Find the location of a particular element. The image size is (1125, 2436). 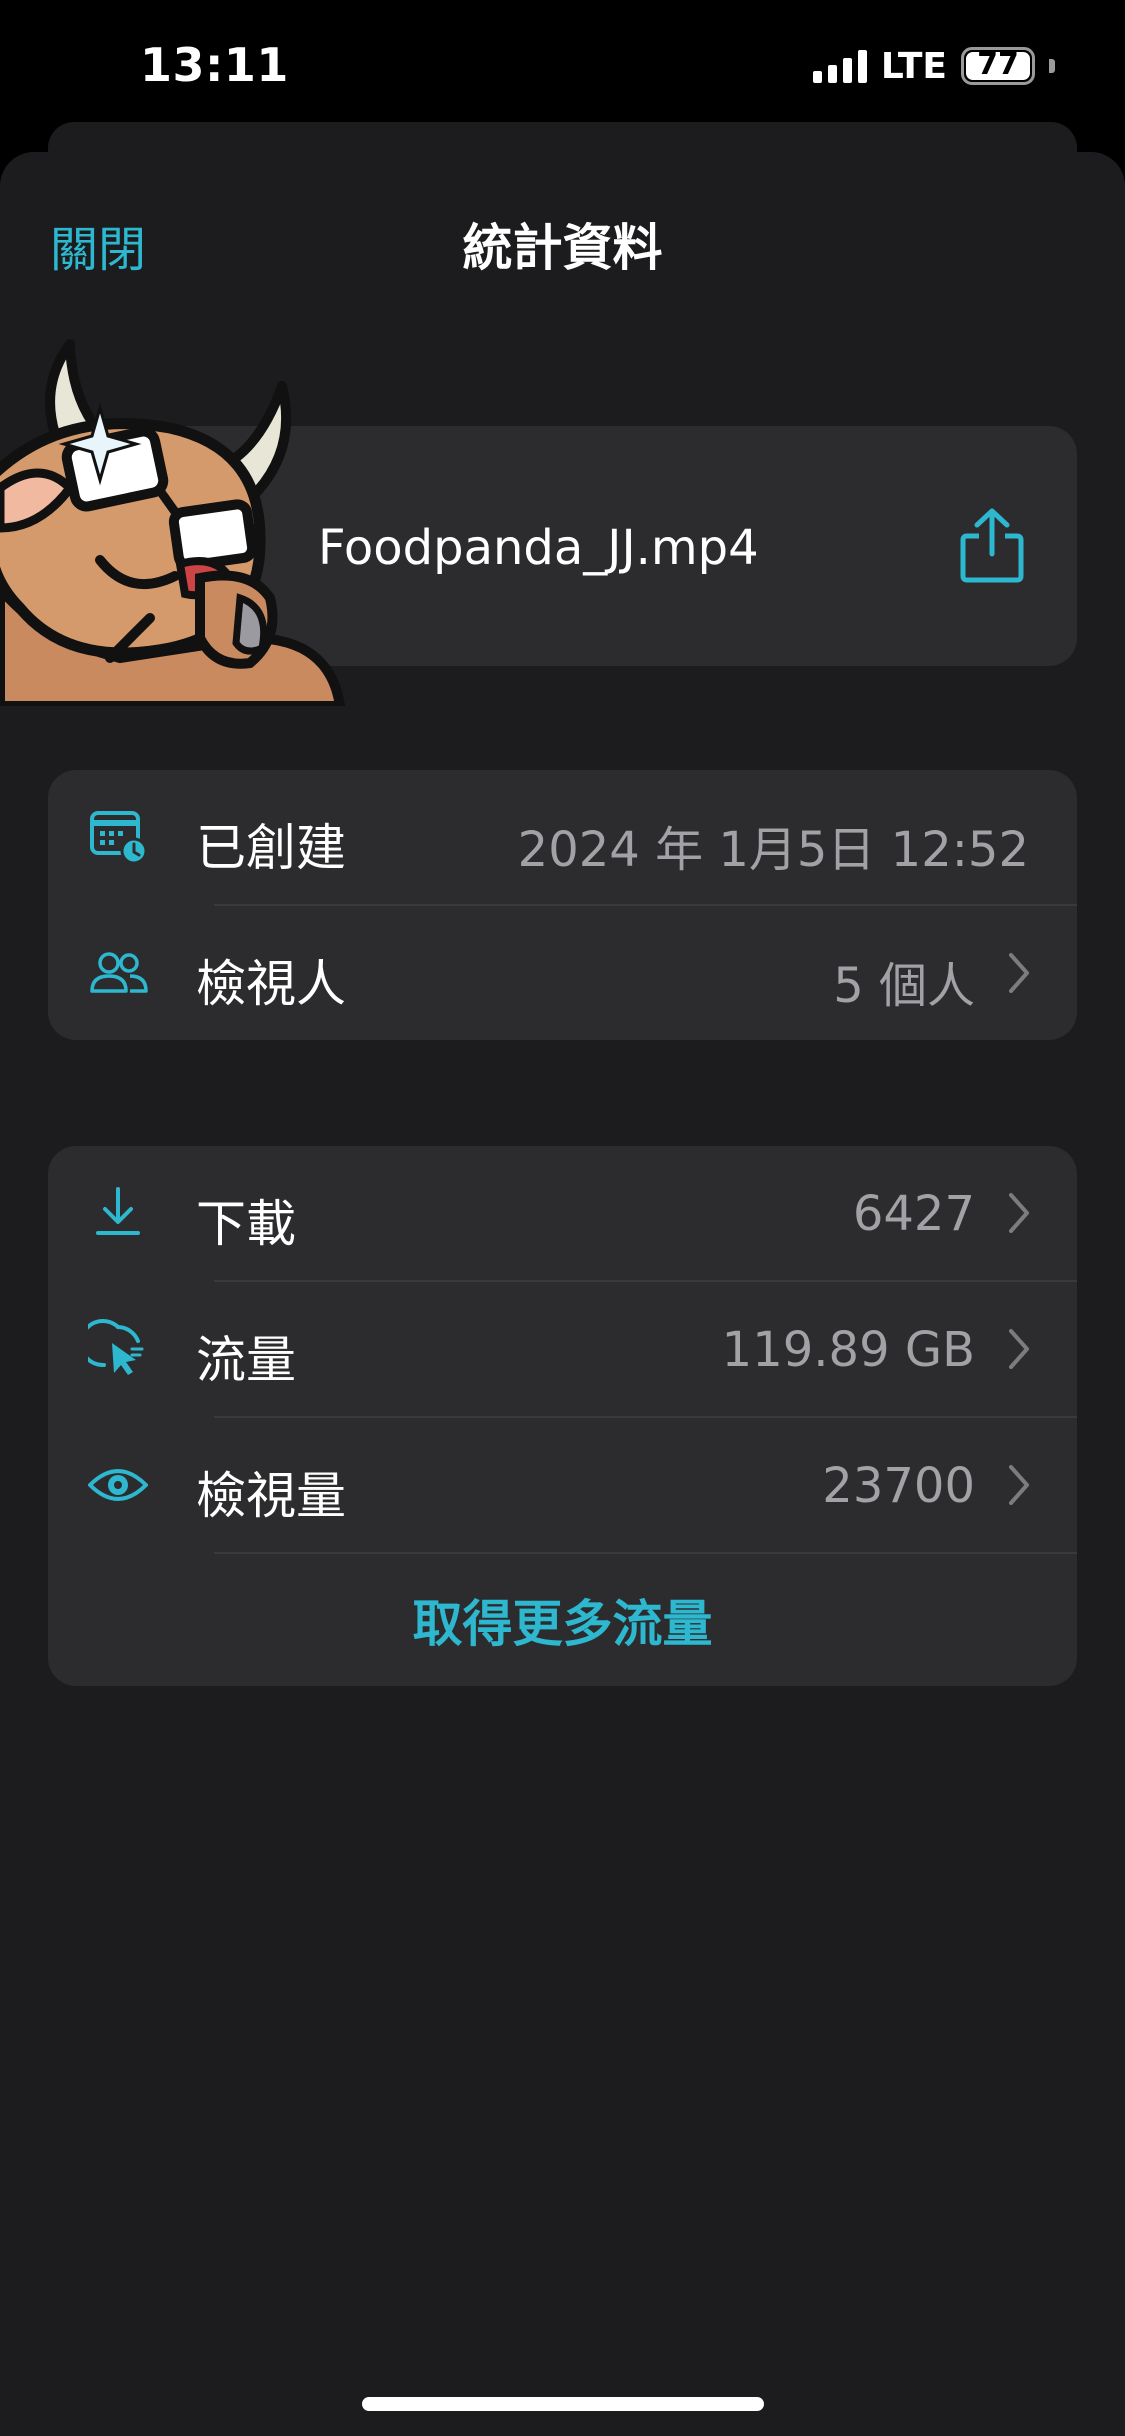

downloads-value: 6427 is located at coordinates (913, 1214).